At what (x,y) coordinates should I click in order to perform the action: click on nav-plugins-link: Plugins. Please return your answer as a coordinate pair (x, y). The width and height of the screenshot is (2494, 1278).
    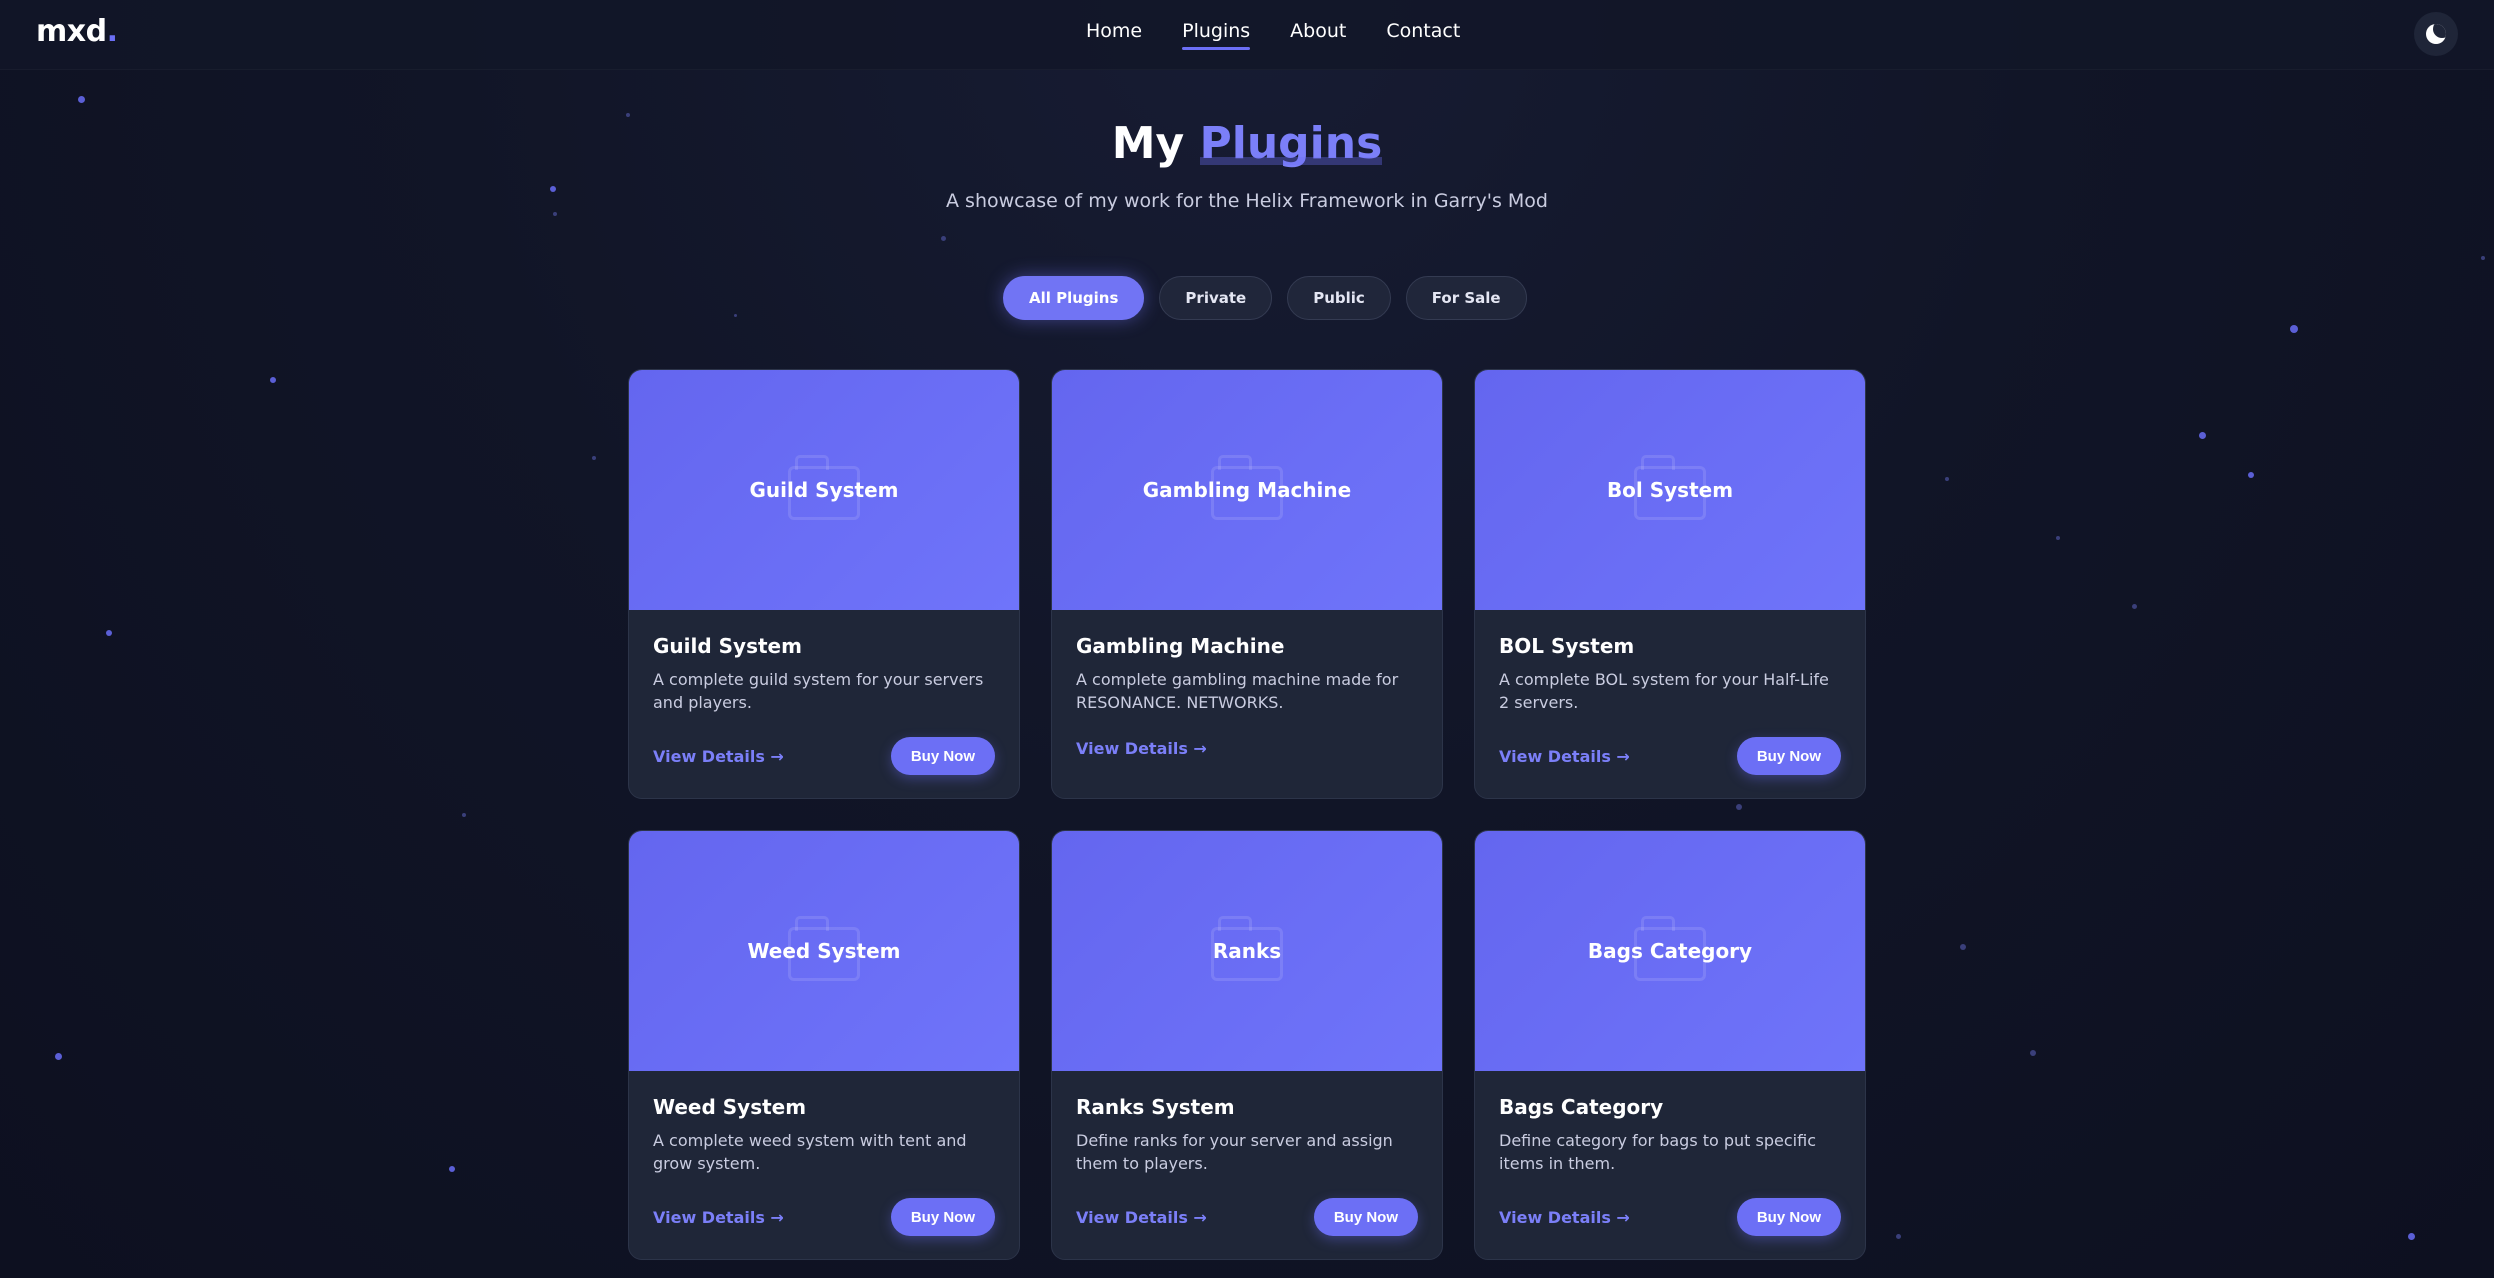
    Looking at the image, I should click on (1216, 35).